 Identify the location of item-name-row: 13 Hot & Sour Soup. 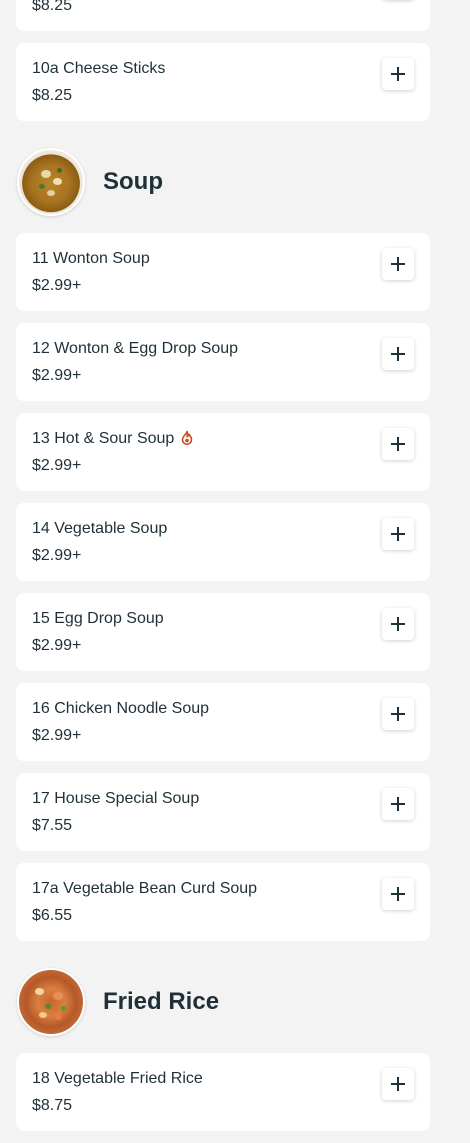
(223, 439).